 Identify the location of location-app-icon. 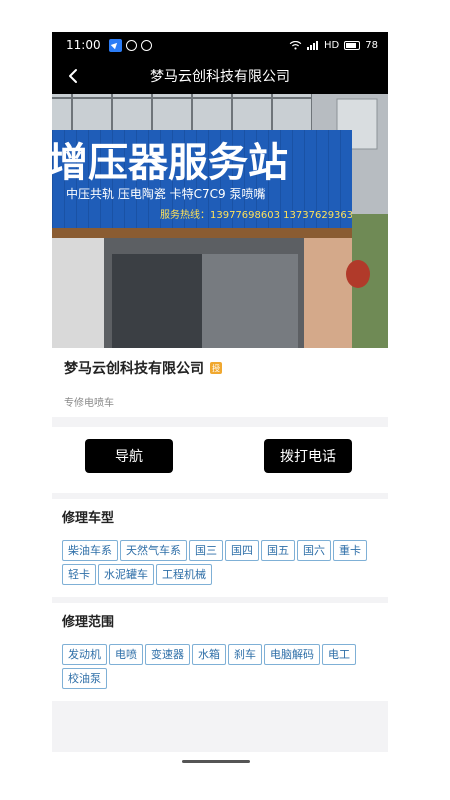
(115, 45).